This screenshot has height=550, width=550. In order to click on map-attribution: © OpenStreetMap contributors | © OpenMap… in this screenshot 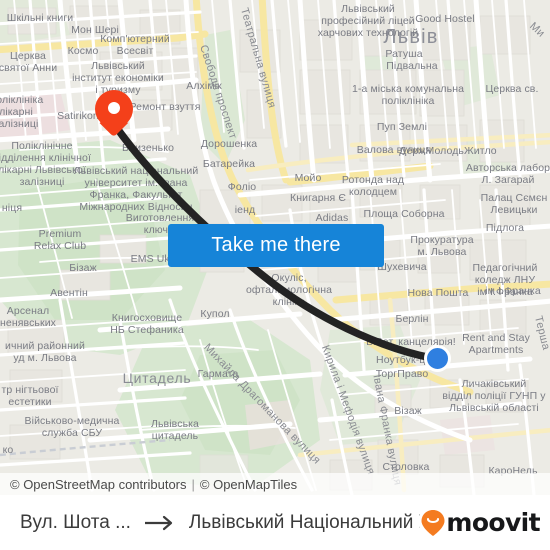, I will do `click(275, 484)`.